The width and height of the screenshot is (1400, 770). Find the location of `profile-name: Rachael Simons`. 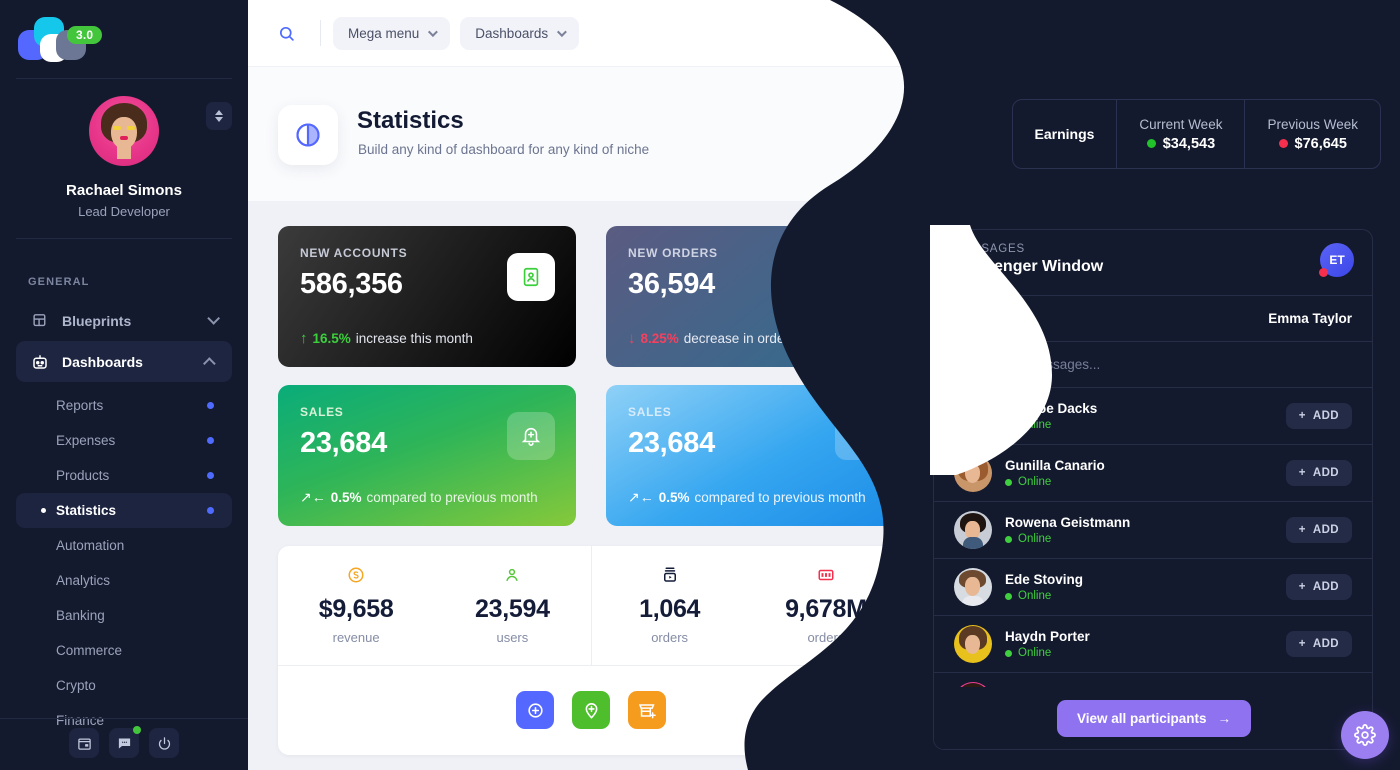

profile-name: Rachael Simons is located at coordinates (124, 190).